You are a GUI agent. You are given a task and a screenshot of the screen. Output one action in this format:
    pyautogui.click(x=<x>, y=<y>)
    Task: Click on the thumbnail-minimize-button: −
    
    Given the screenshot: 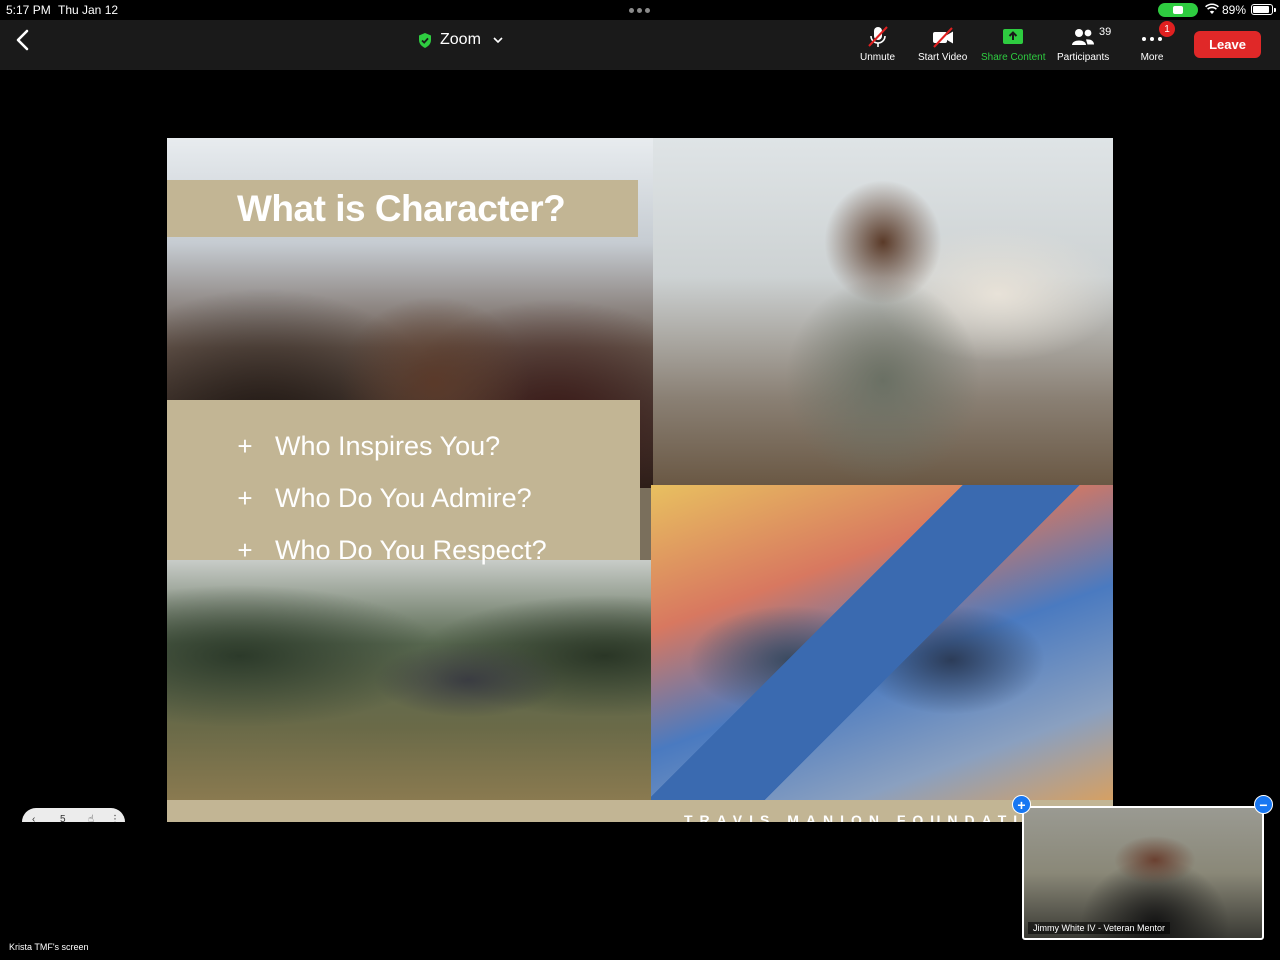 What is the action you would take?
    pyautogui.click(x=1263, y=804)
    